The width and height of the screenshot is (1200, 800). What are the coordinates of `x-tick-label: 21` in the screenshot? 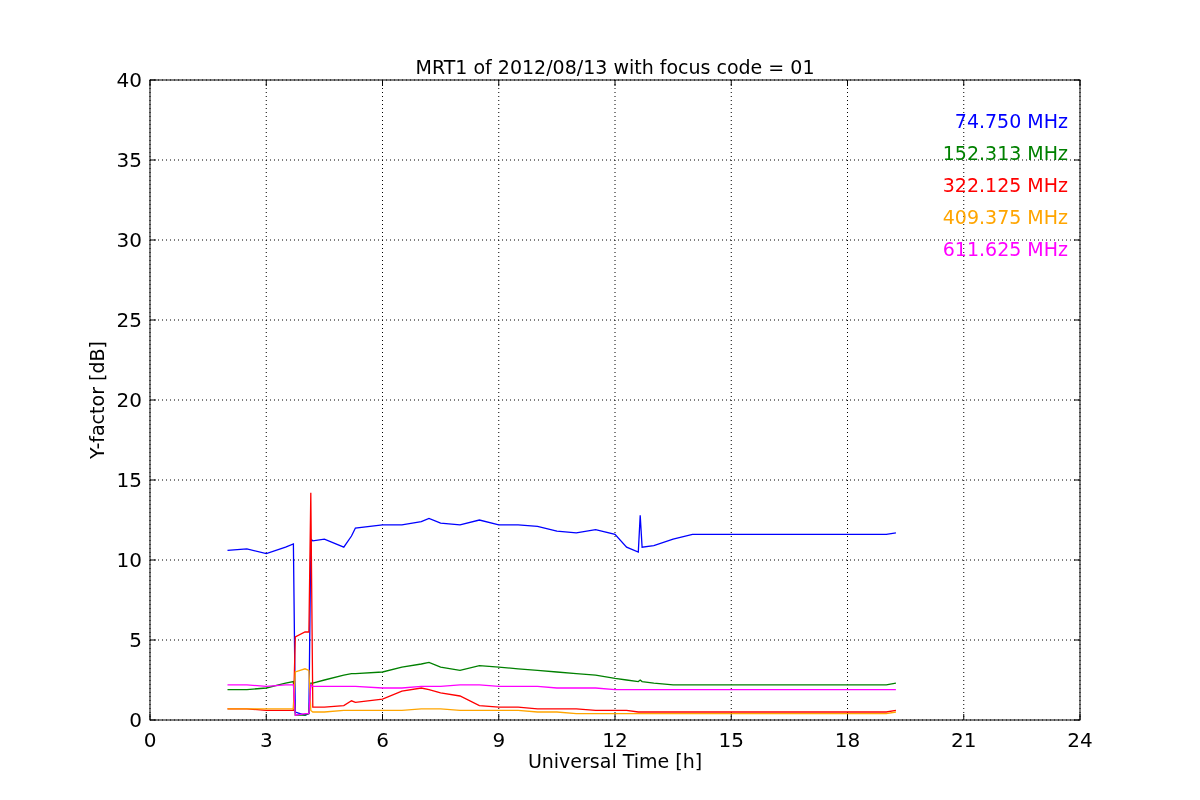 It's located at (964, 740).